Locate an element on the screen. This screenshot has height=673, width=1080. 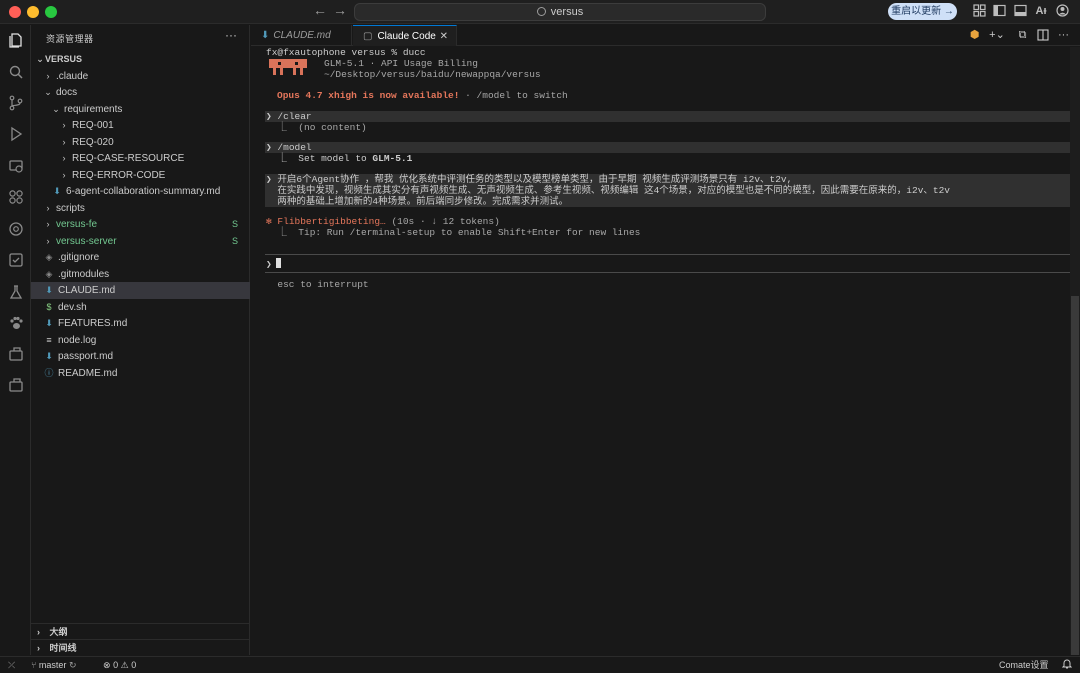
git-file-icon: ◈ is located at coordinates (49, 273).